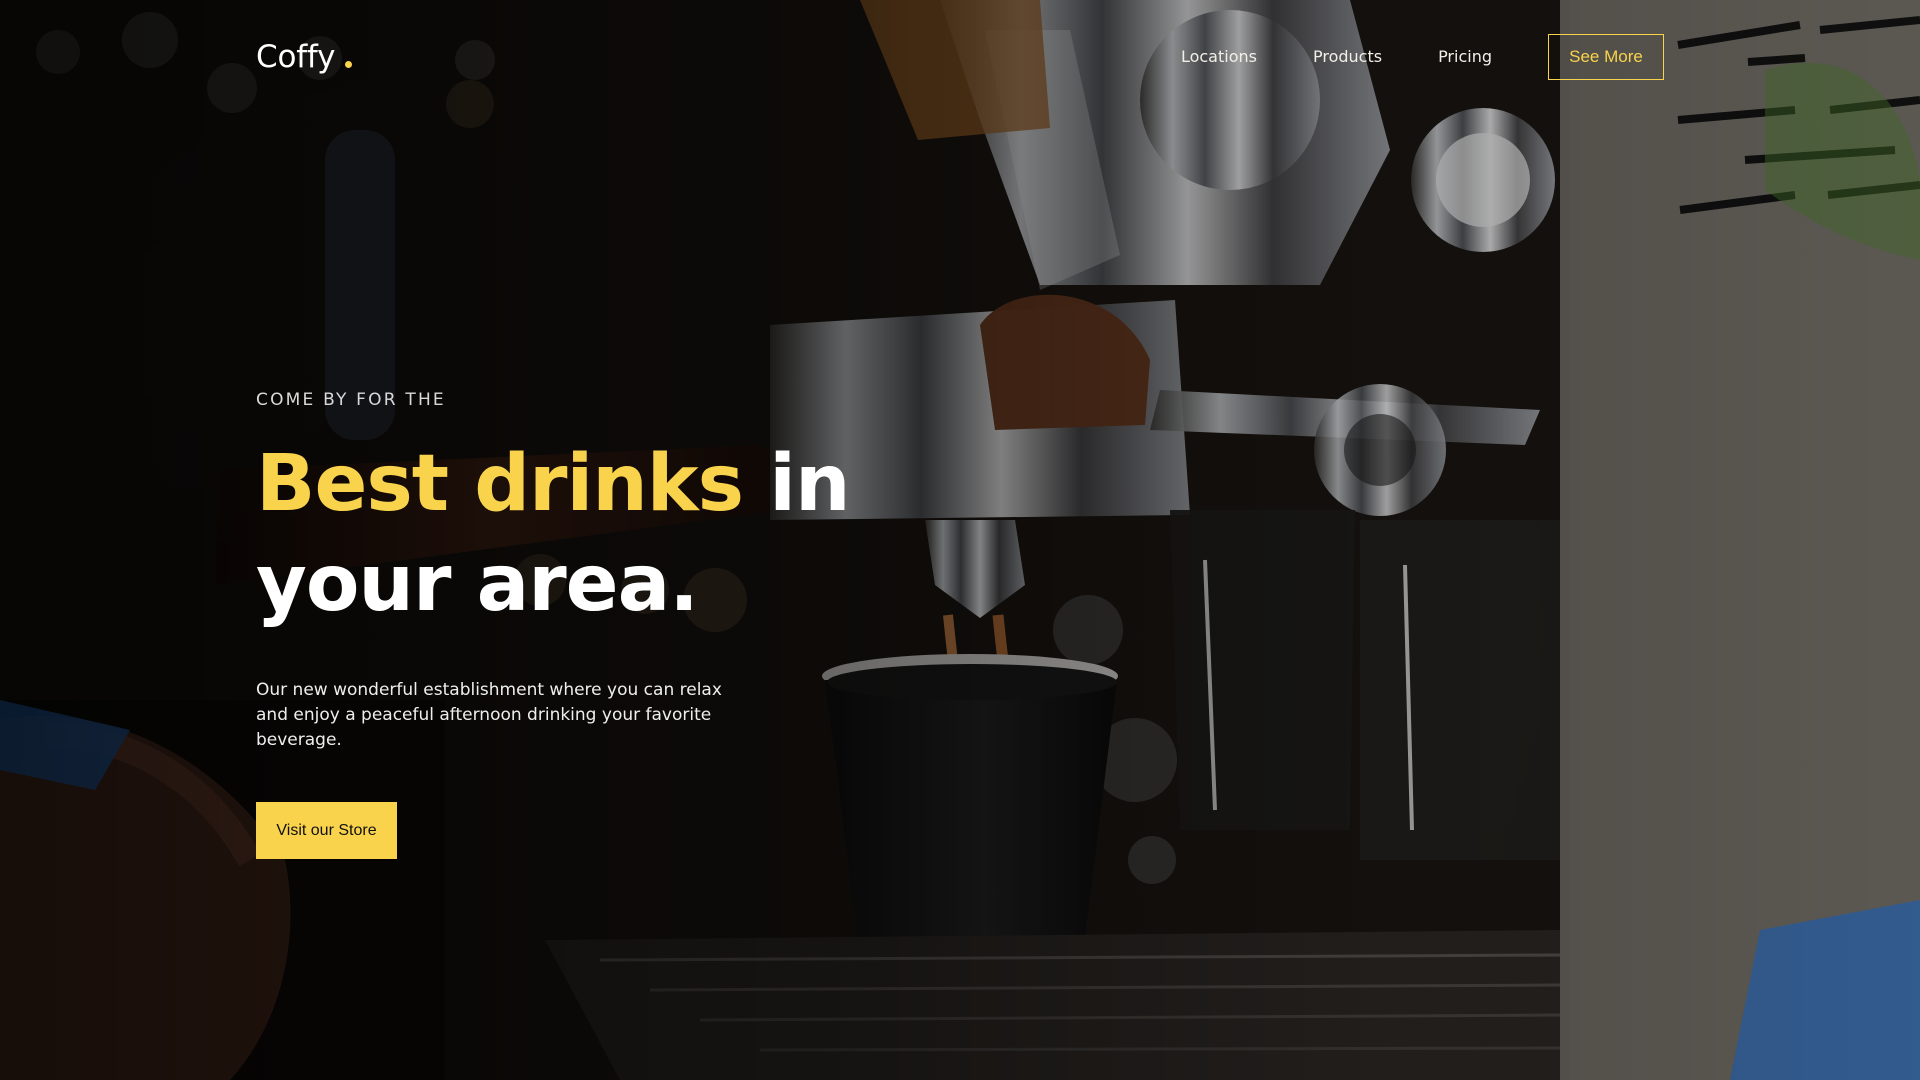 The height and width of the screenshot is (1080, 1920). I want to click on nav-link-pricing: Pricing, so click(1465, 57).